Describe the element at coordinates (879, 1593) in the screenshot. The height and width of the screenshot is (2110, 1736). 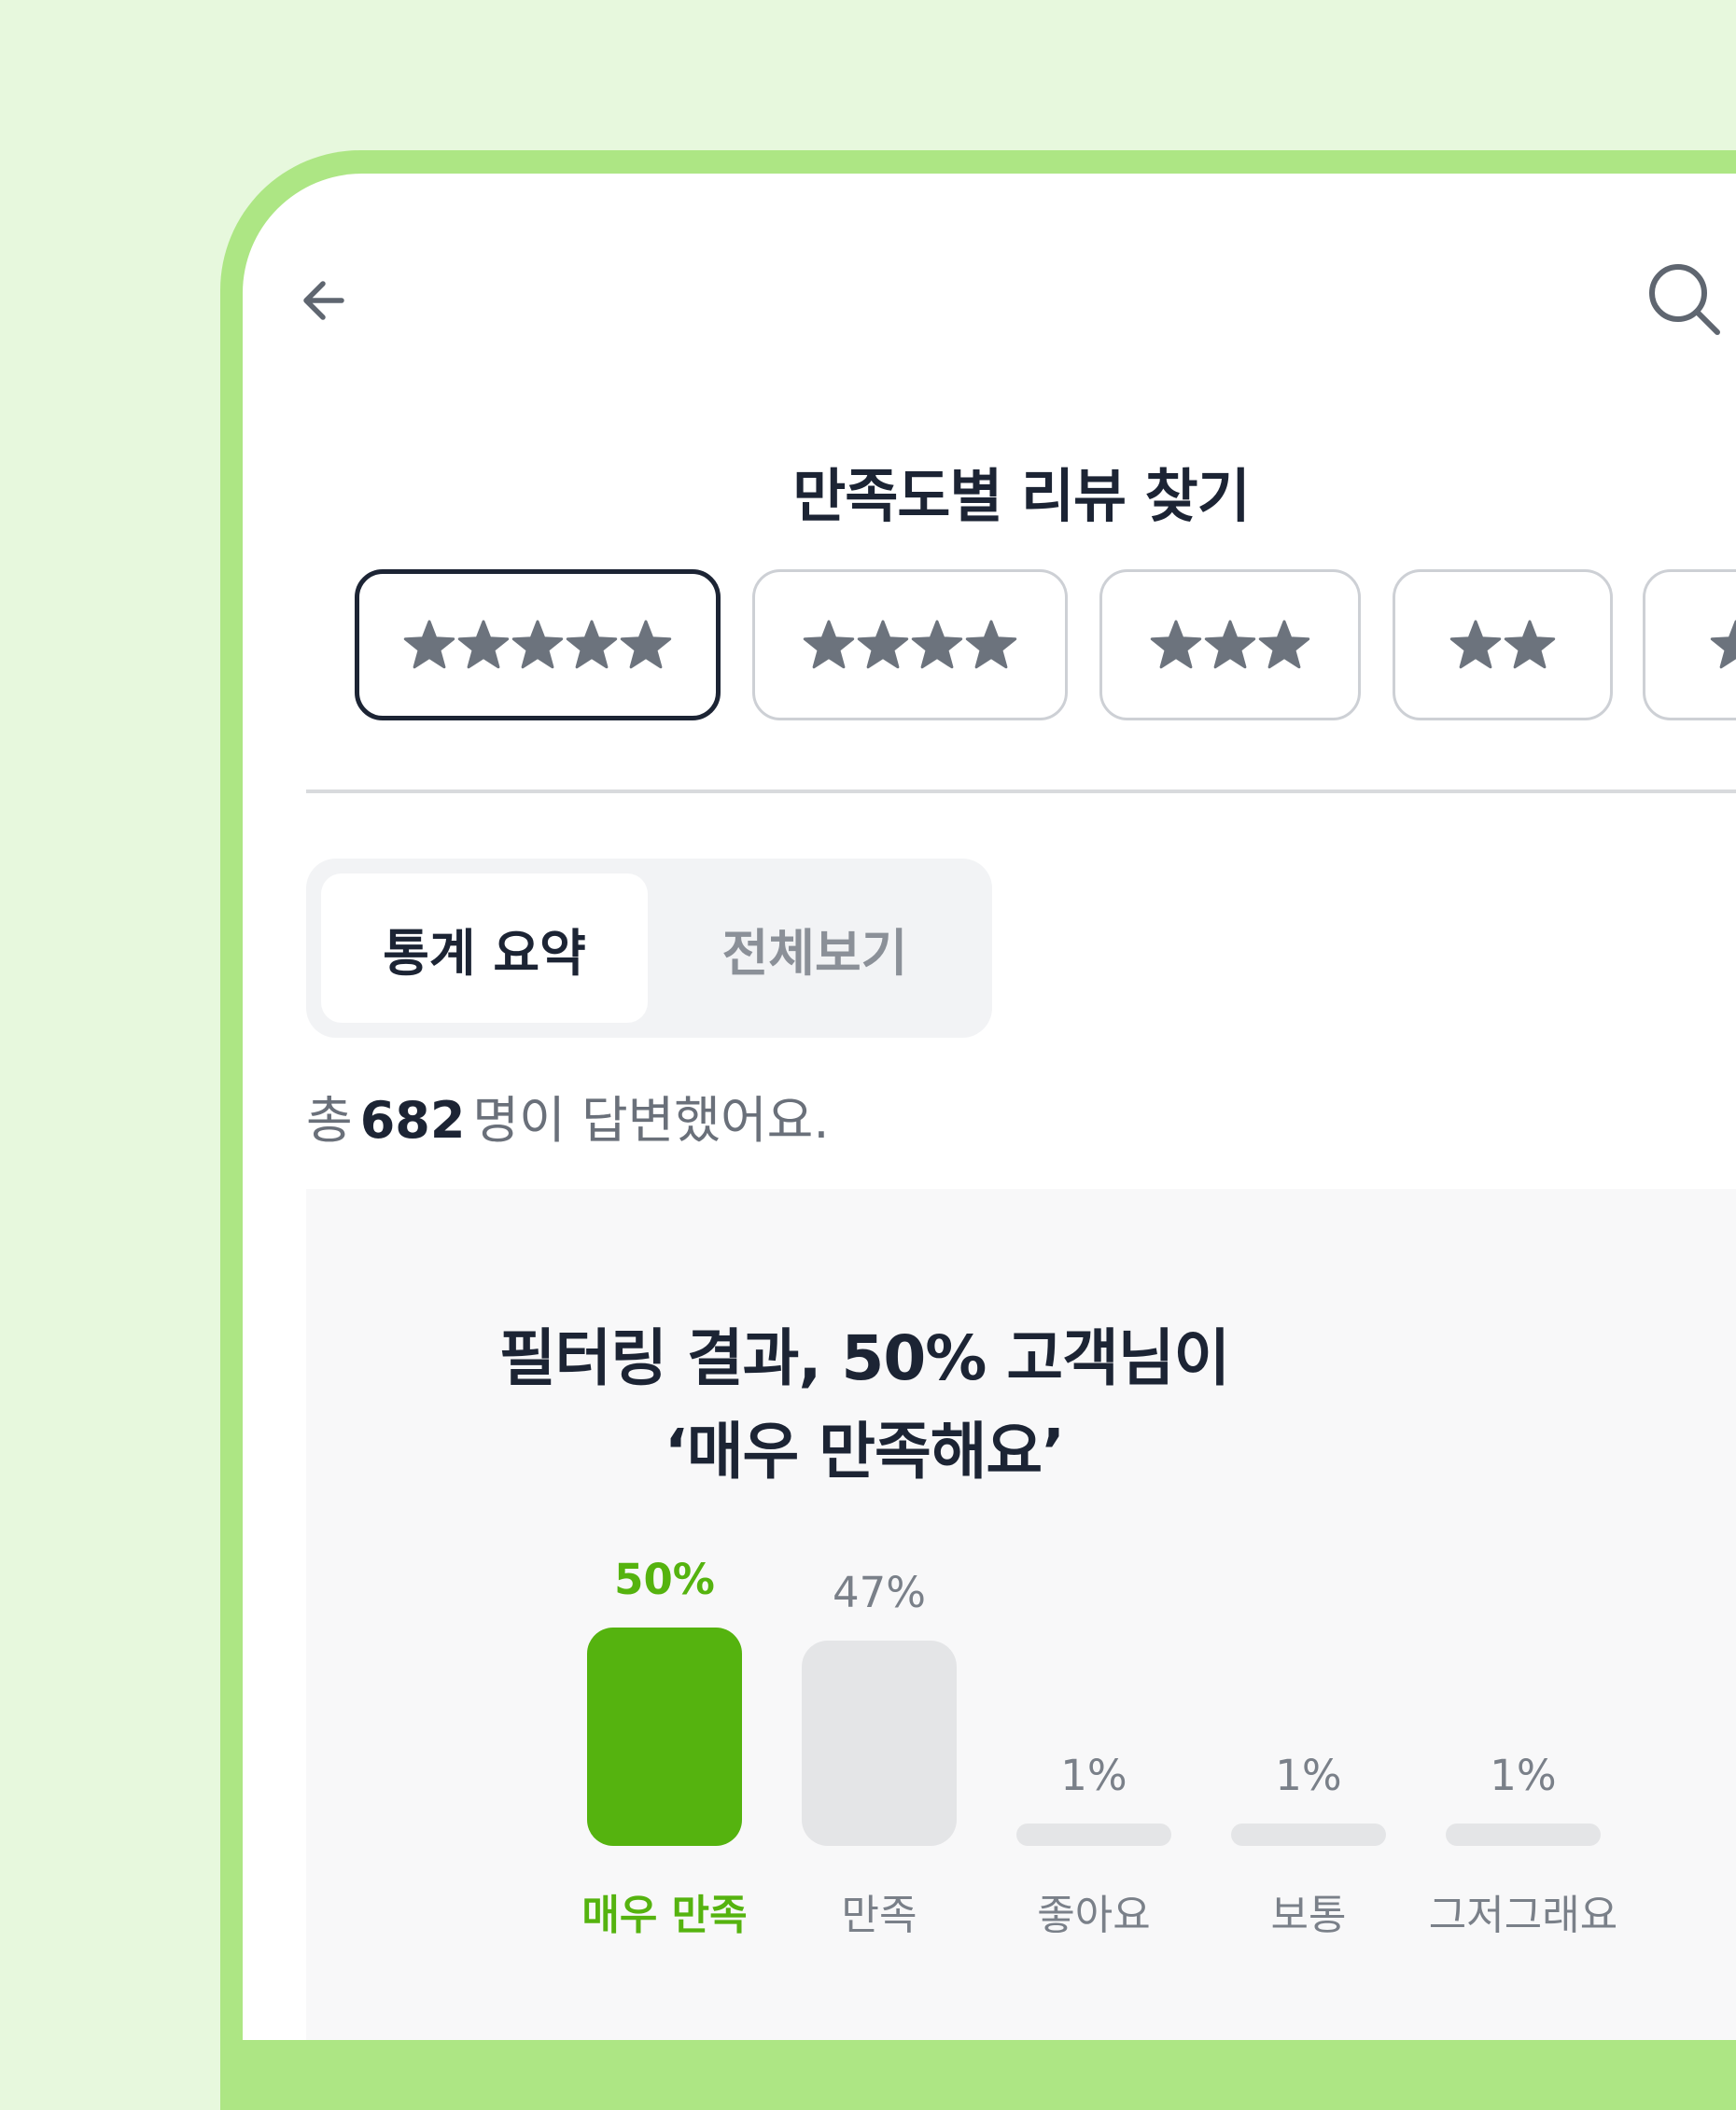
I see `bar-value-label: 47%` at that location.